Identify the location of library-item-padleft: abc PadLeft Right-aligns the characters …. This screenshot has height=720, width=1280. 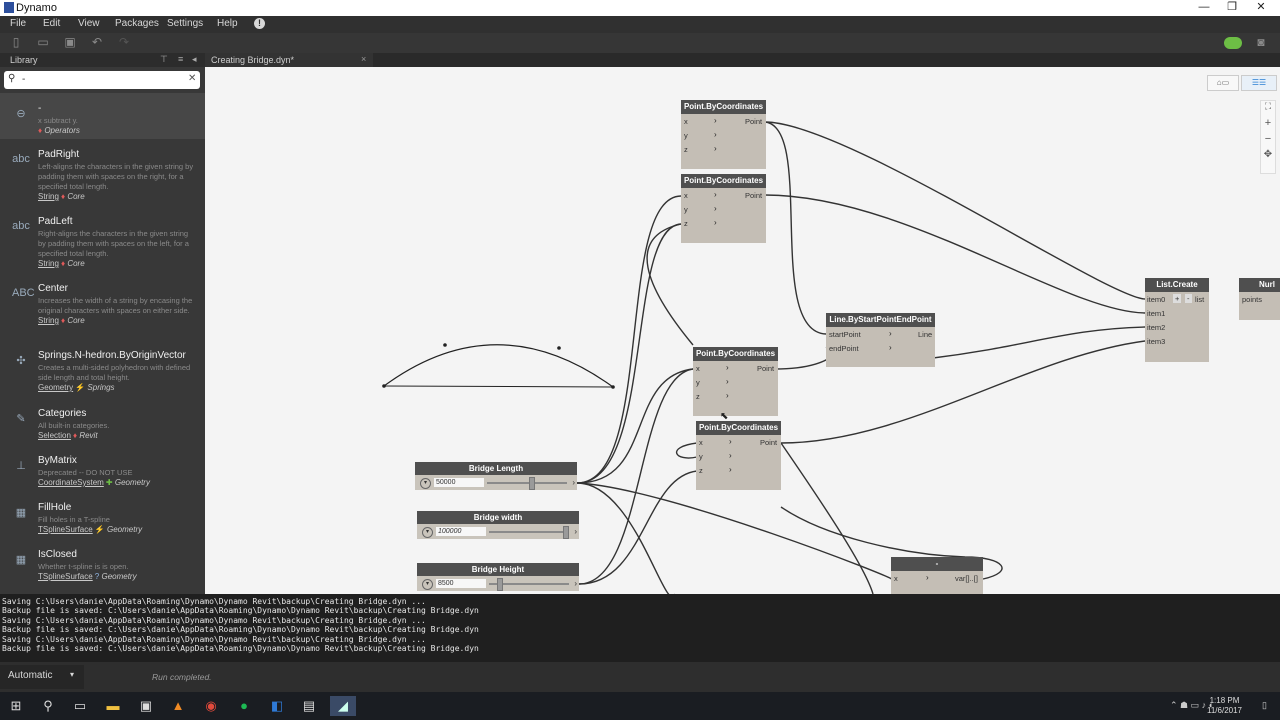
(102, 247).